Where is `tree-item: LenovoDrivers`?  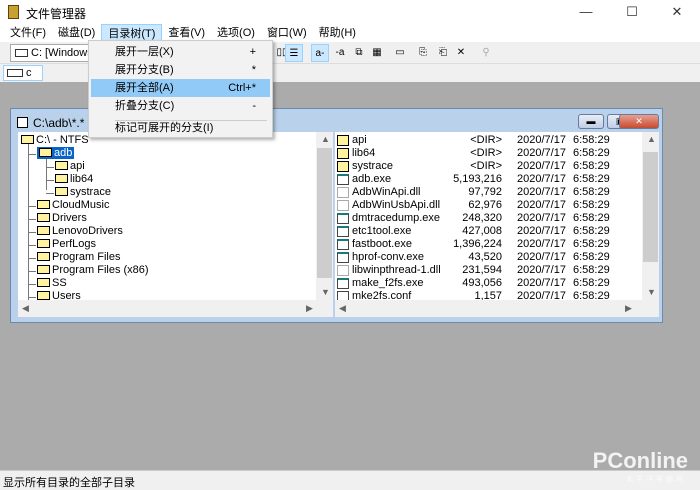 tree-item: LenovoDrivers is located at coordinates (80, 231).